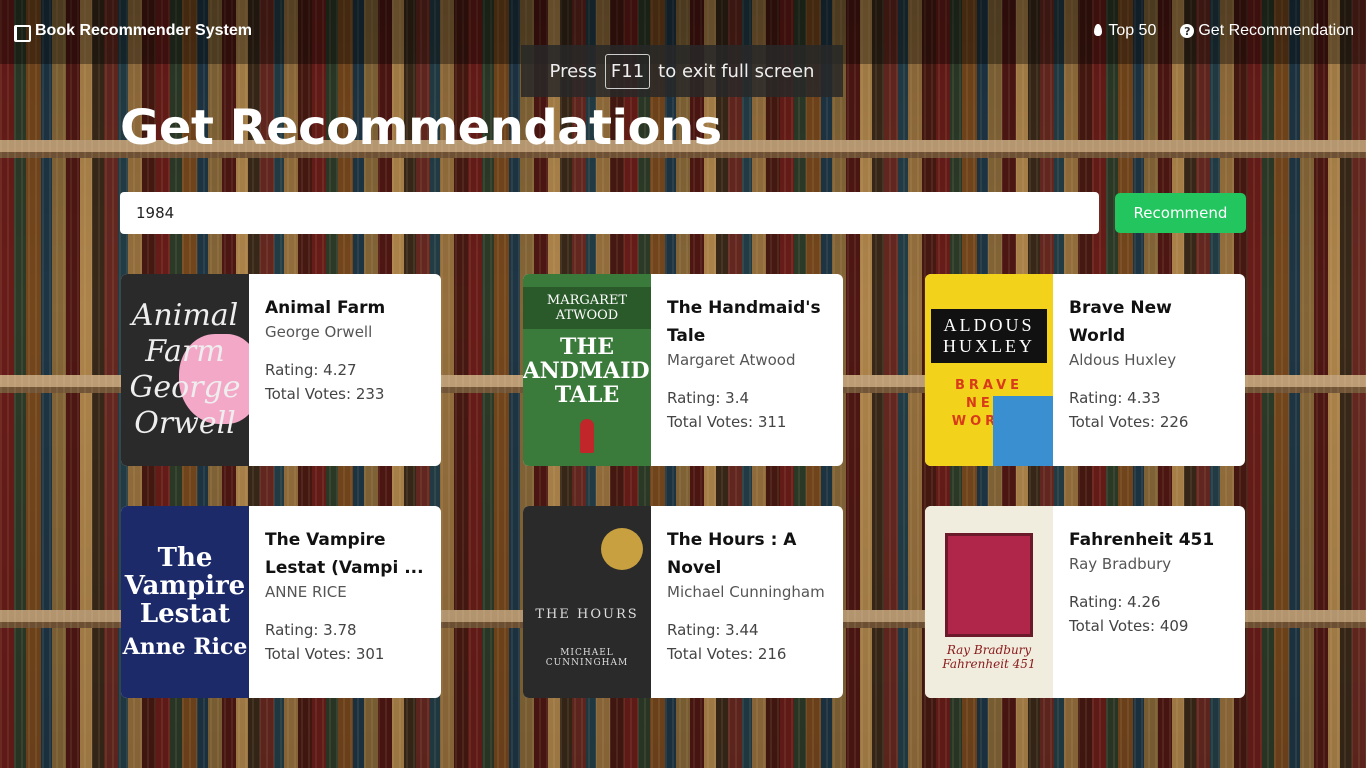  Describe the element at coordinates (319, 332) in the screenshot. I see `book-author: George Orwell` at that location.